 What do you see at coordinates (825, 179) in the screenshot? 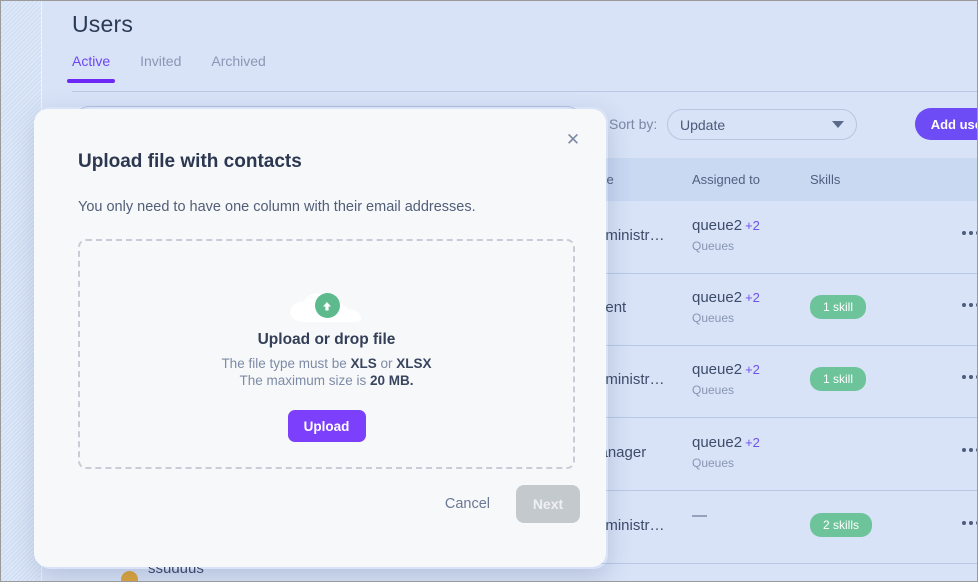
I see `column-header-skills: Skills` at bounding box center [825, 179].